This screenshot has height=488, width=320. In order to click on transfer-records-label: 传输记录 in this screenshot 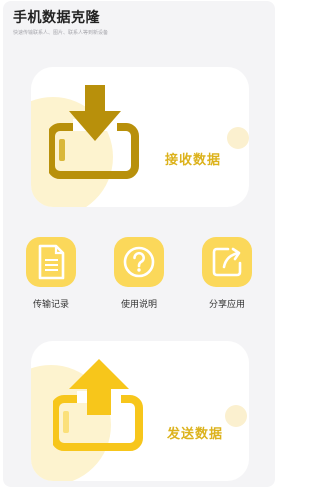, I will do `click(50, 305)`.